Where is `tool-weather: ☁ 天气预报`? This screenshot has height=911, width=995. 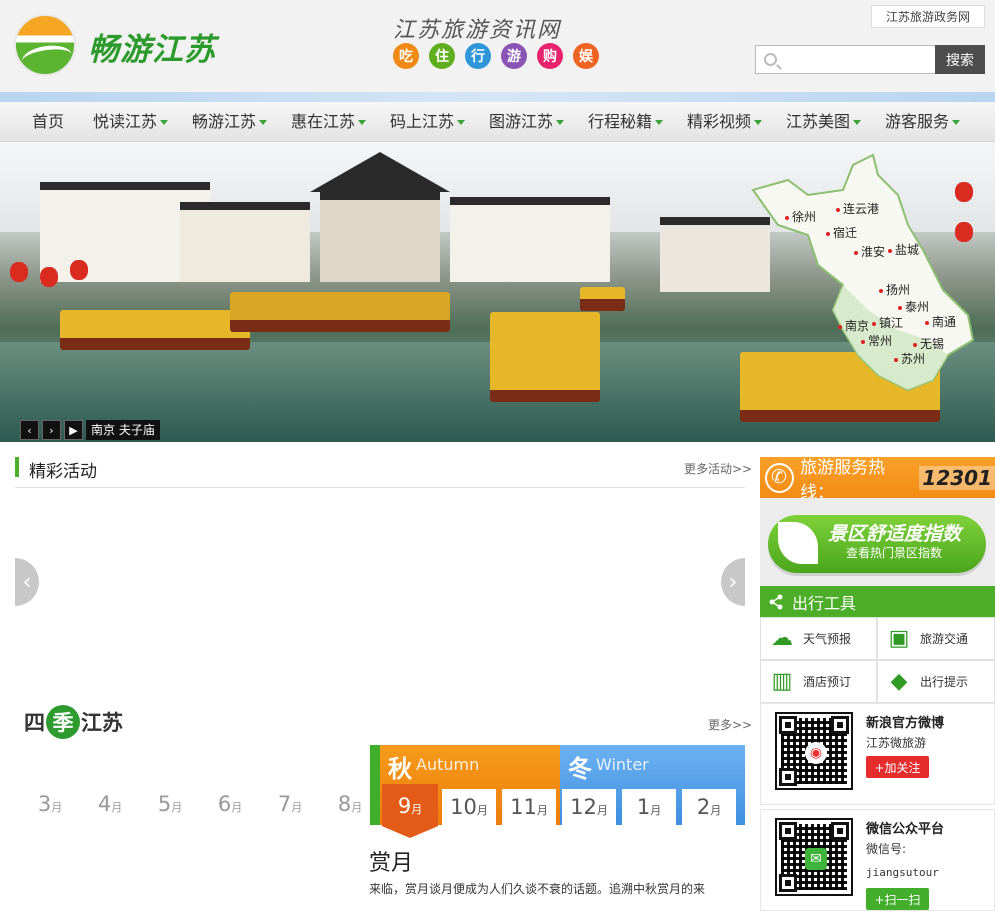 tool-weather: ☁ 天气预报 is located at coordinates (818, 638).